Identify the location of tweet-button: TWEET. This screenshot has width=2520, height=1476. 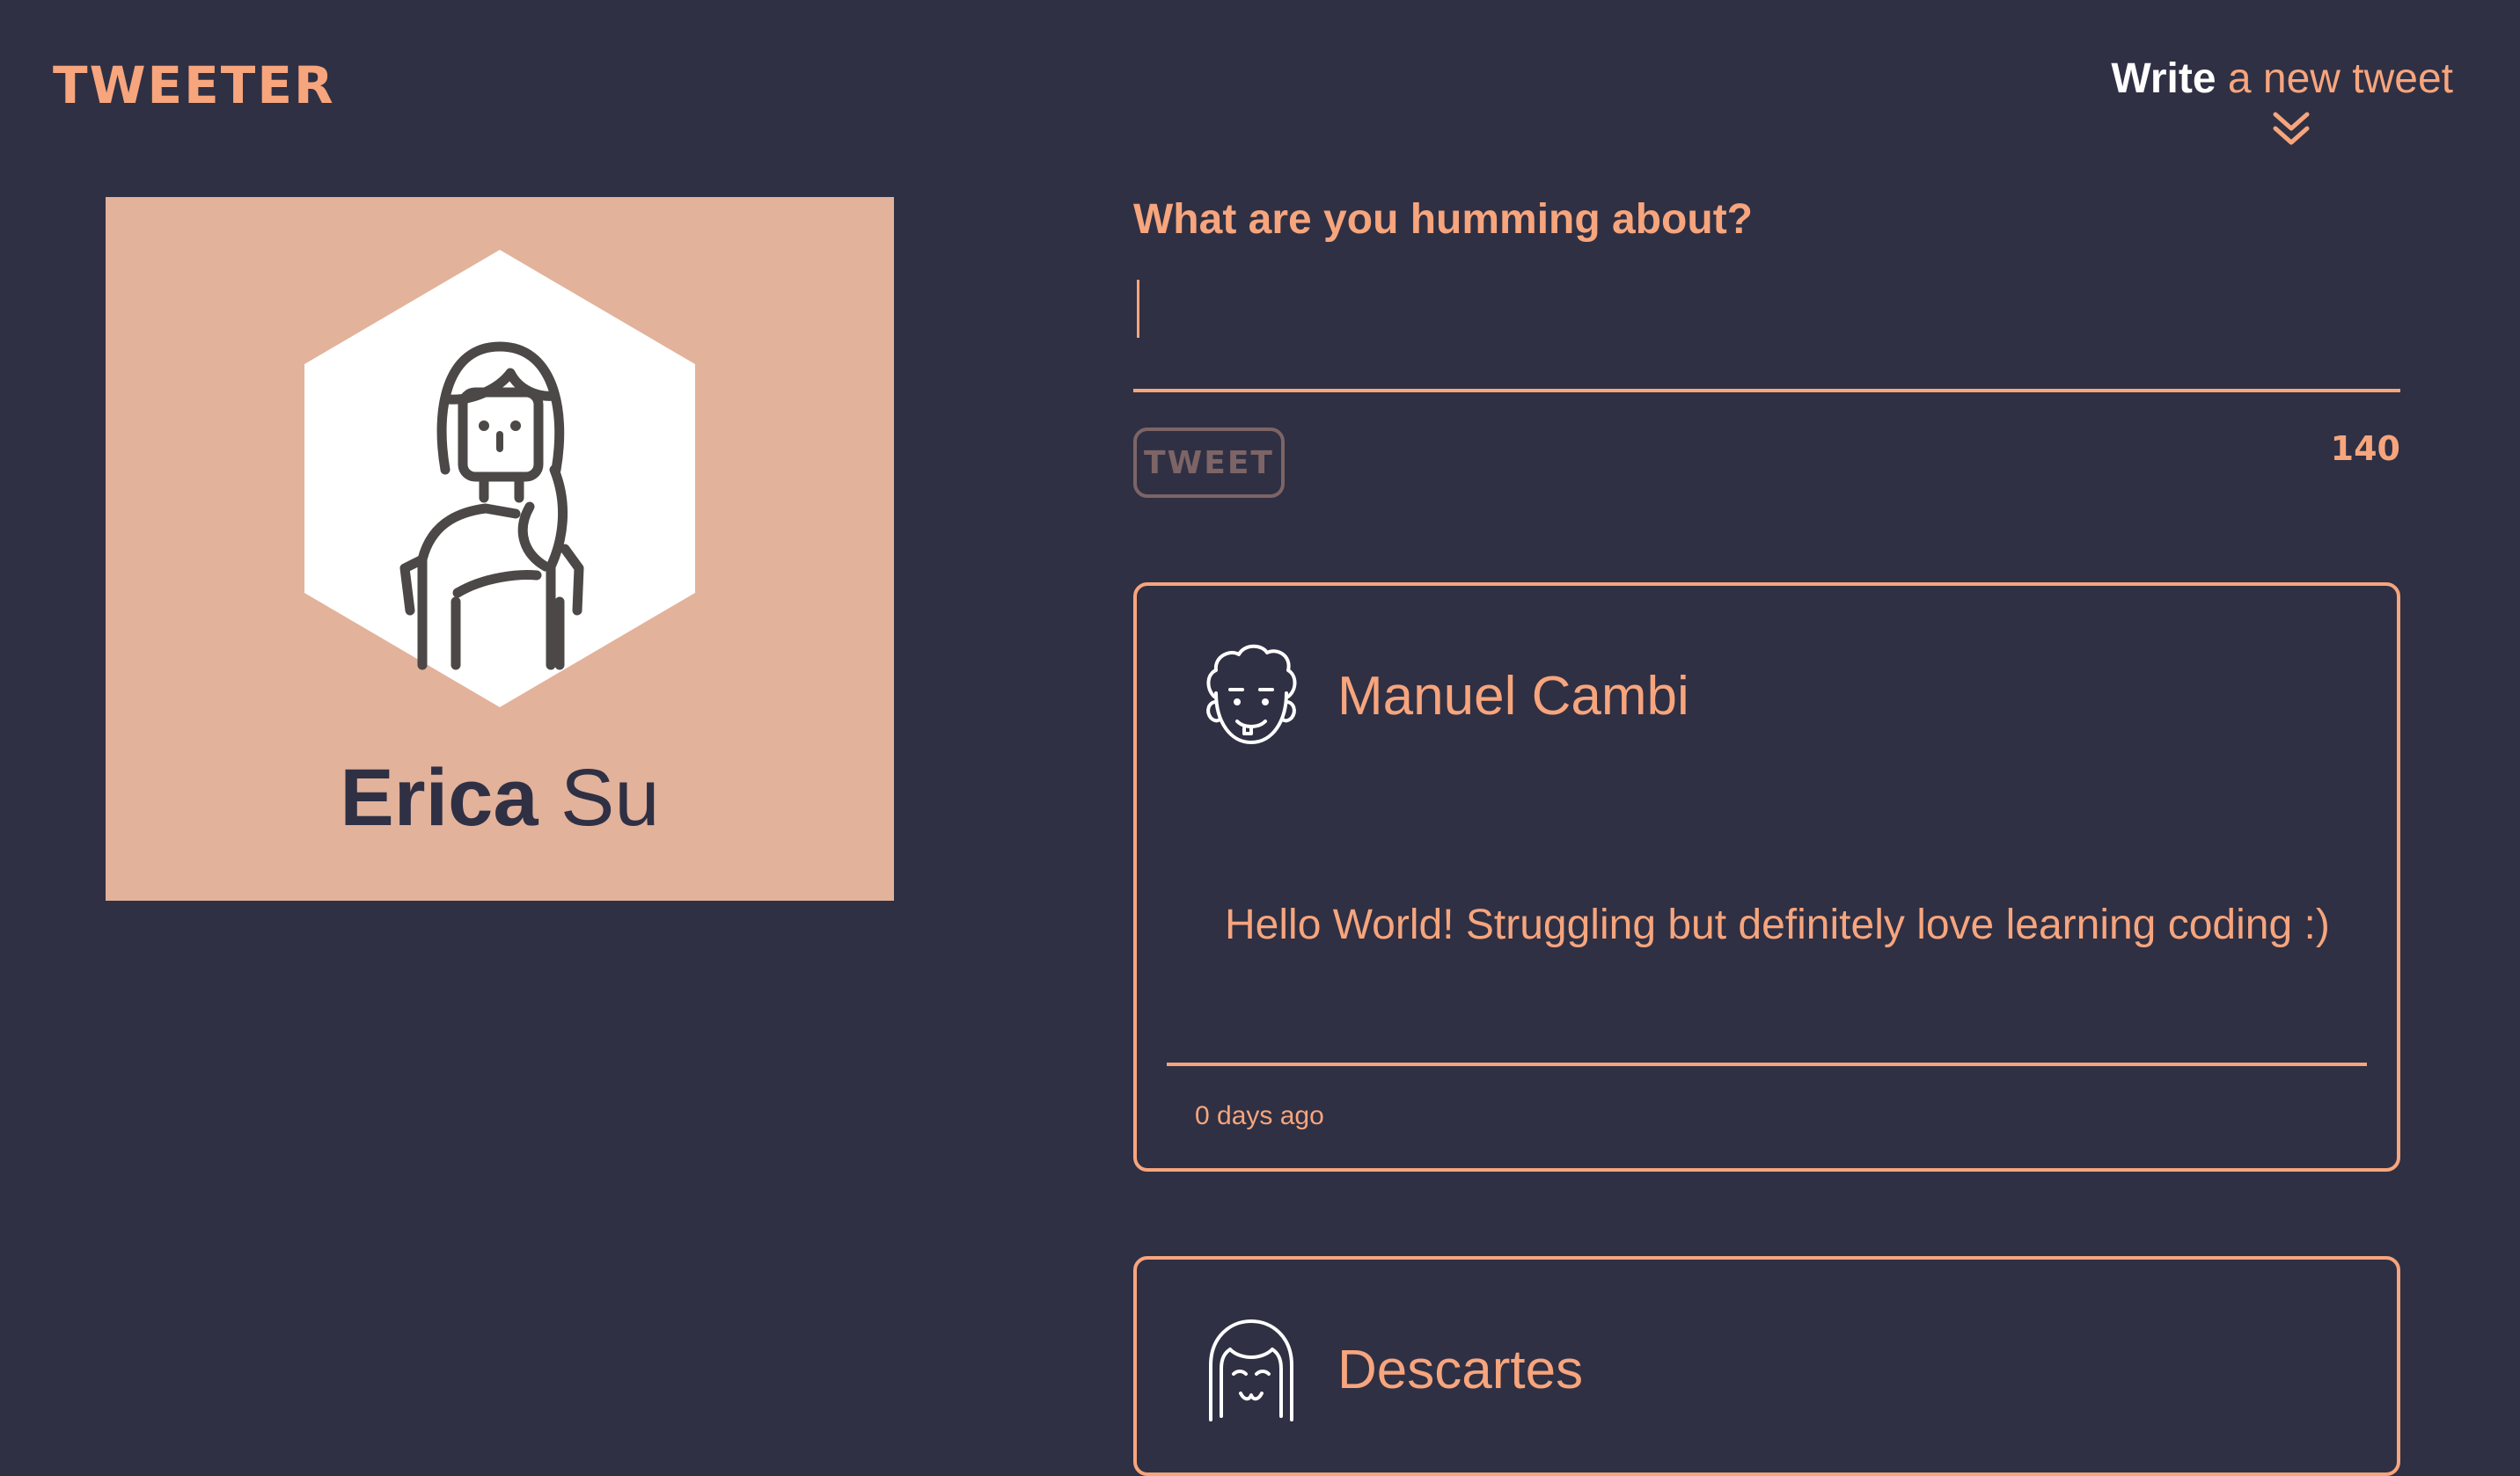
(1209, 462).